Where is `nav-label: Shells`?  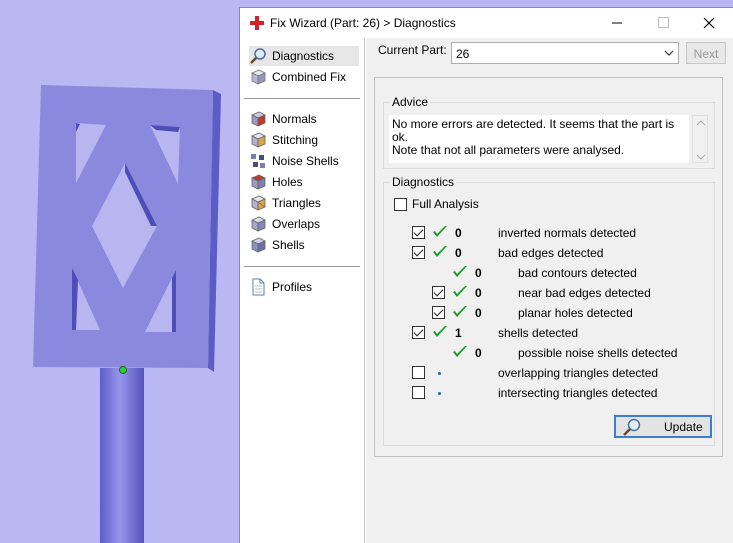
nav-label: Shells is located at coordinates (288, 245).